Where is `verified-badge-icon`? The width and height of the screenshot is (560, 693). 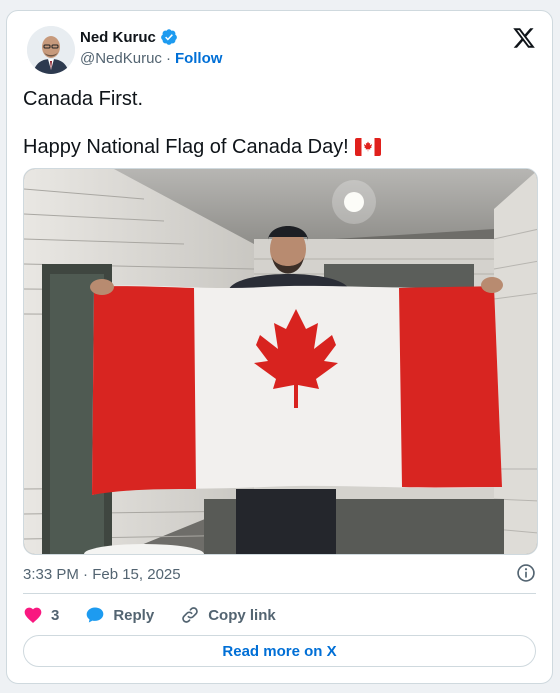
verified-badge-icon is located at coordinates (168, 37).